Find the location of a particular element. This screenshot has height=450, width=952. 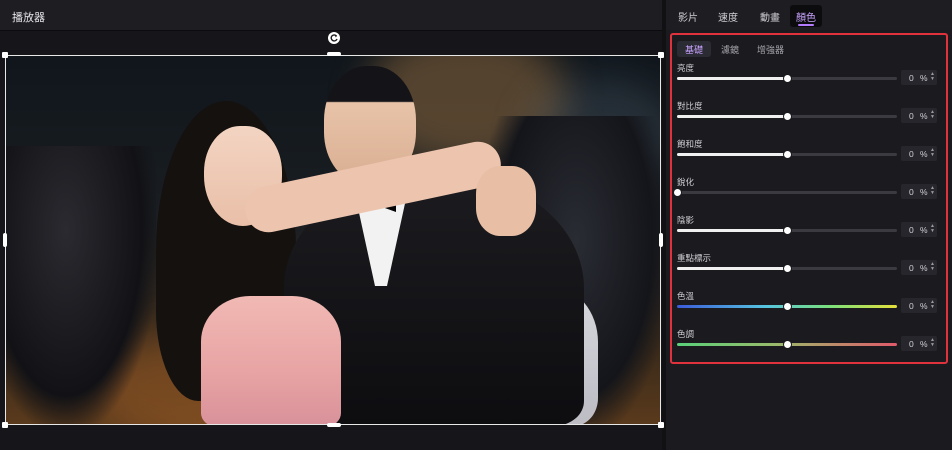

saturation-slider is located at coordinates (787, 154).